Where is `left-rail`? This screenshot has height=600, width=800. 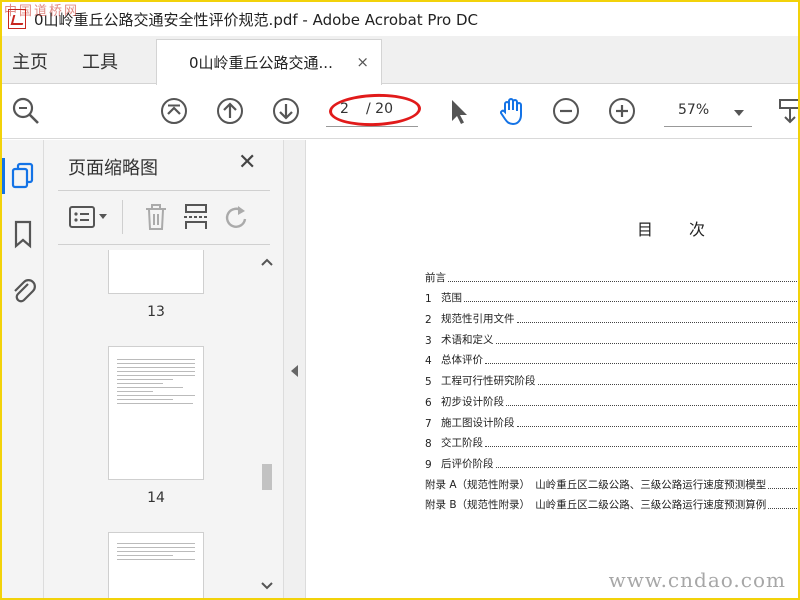 left-rail is located at coordinates (23, 369).